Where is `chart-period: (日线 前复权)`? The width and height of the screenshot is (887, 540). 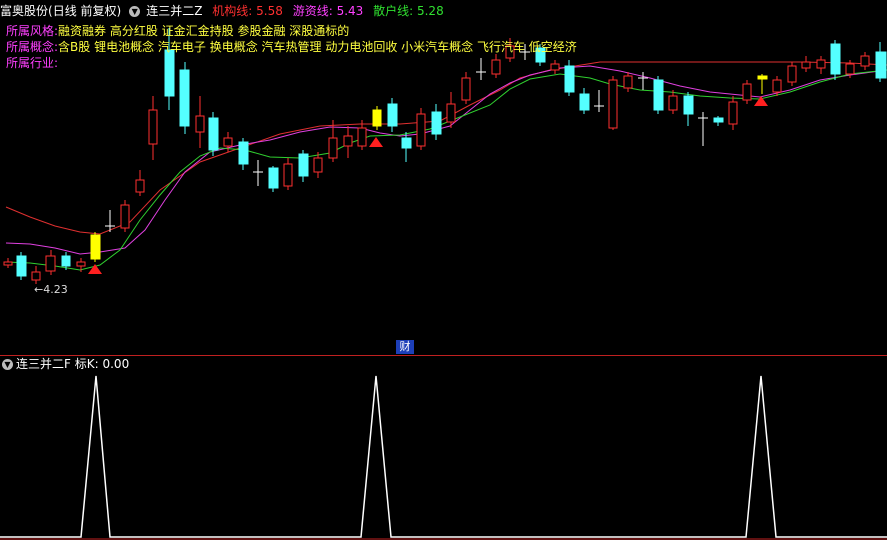
chart-period: (日线 前复权) is located at coordinates (85, 11).